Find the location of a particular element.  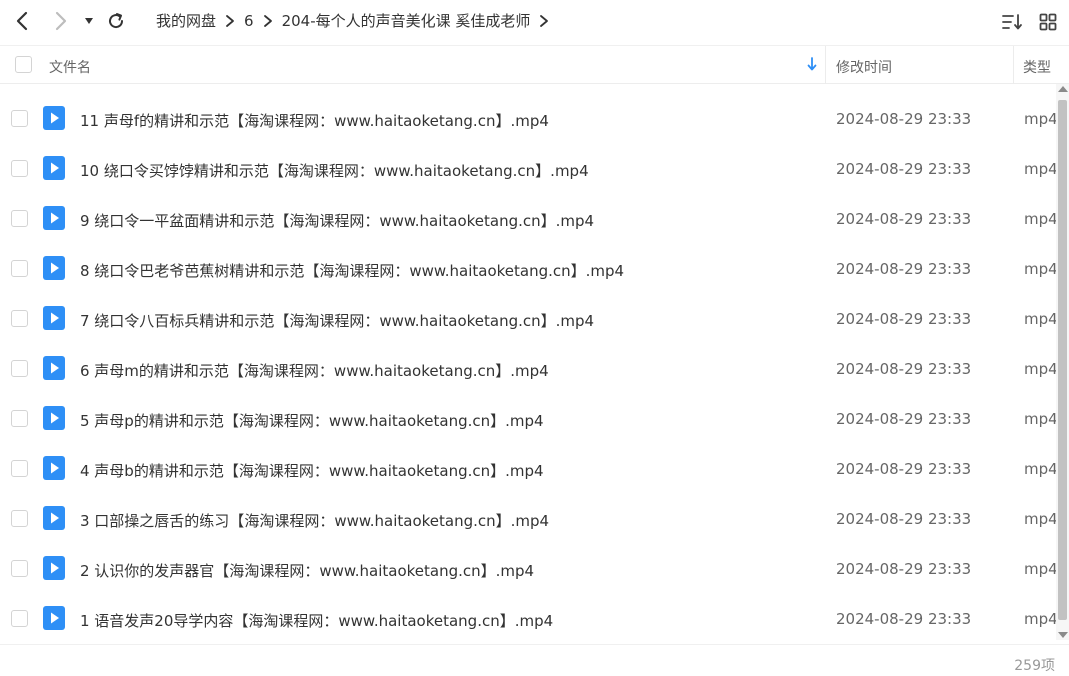

footer-divider is located at coordinates (534, 644).